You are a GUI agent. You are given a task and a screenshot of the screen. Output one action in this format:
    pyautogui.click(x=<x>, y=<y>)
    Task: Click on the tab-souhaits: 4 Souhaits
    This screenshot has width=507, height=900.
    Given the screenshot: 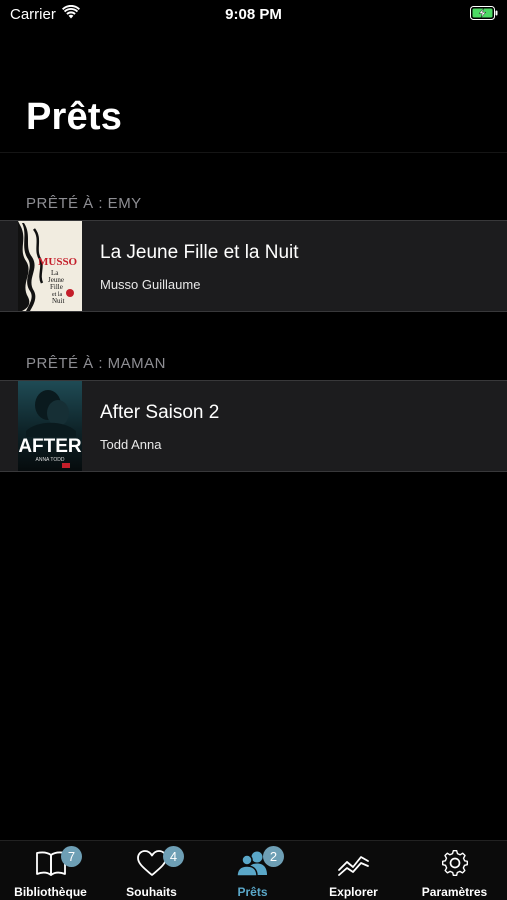 What is the action you would take?
    pyautogui.click(x=151, y=870)
    